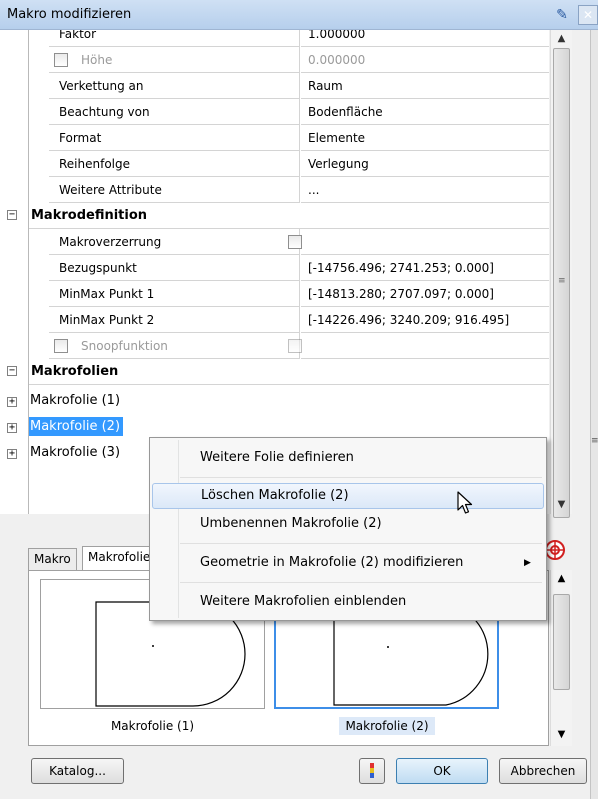 This screenshot has width=598, height=799. Describe the element at coordinates (76, 452) in the screenshot. I see `makrofolie-label: Makrofolie (3)` at that location.